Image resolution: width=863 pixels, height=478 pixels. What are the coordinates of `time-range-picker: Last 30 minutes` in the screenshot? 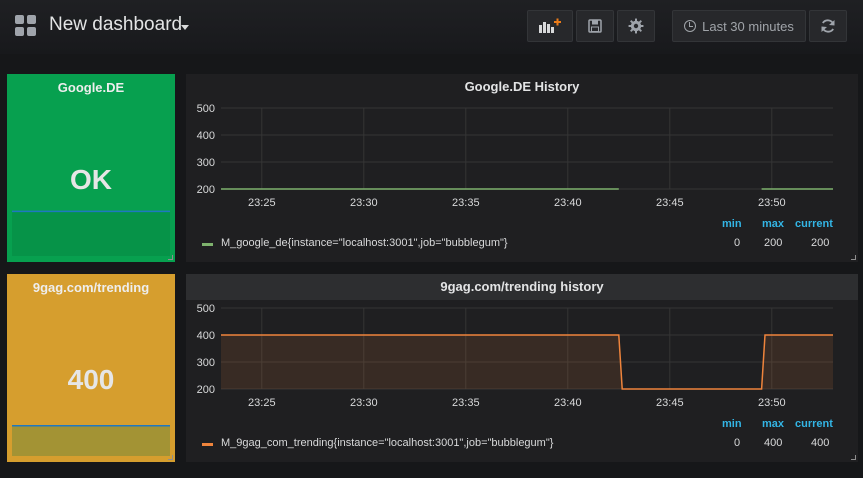 It's located at (739, 26).